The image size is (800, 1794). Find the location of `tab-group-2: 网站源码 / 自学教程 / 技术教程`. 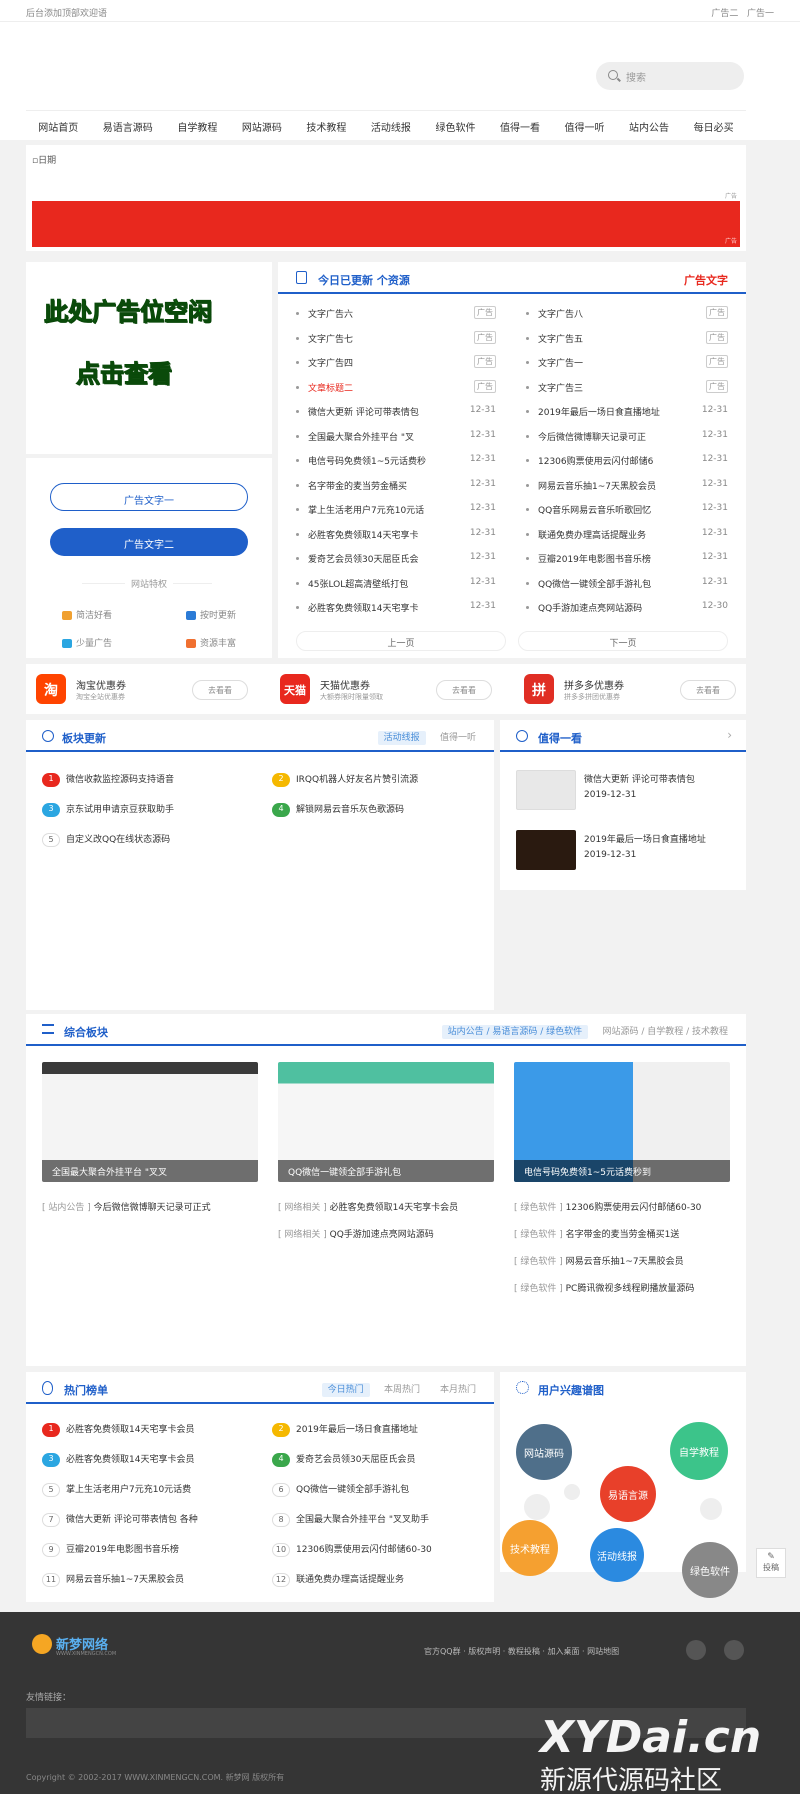

tab-group-2: 网站源码 / 自学教程 / 技术教程 is located at coordinates (665, 1032).